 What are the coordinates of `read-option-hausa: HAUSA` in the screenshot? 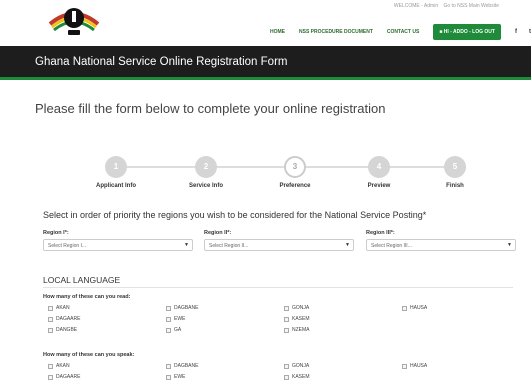 It's located at (414, 308).